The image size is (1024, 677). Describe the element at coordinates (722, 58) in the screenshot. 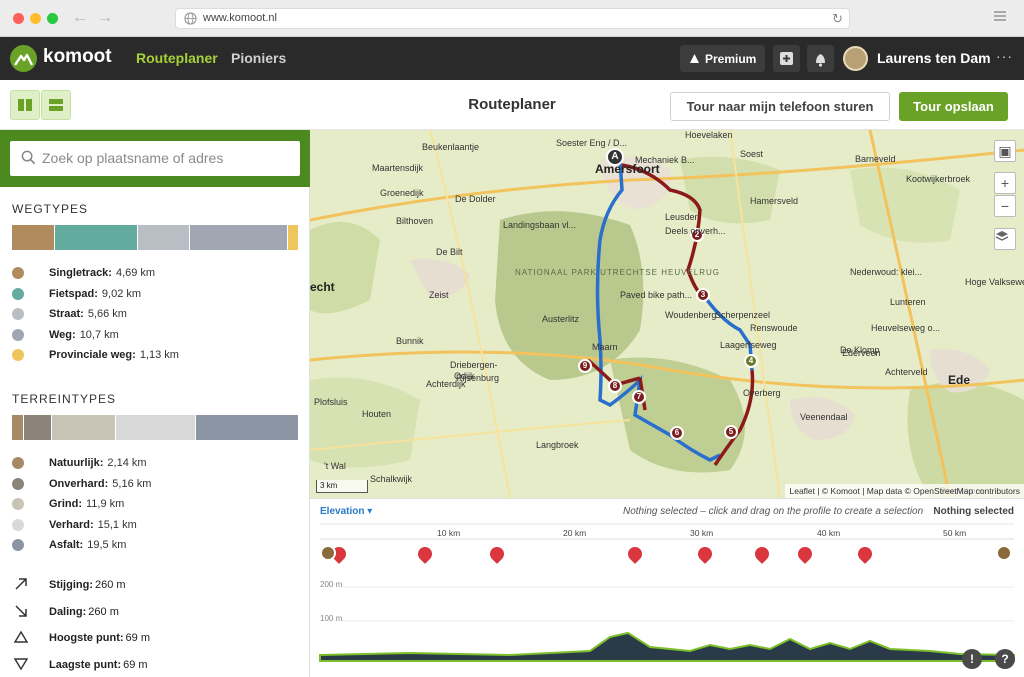

I see `premium-button: Premium` at that location.